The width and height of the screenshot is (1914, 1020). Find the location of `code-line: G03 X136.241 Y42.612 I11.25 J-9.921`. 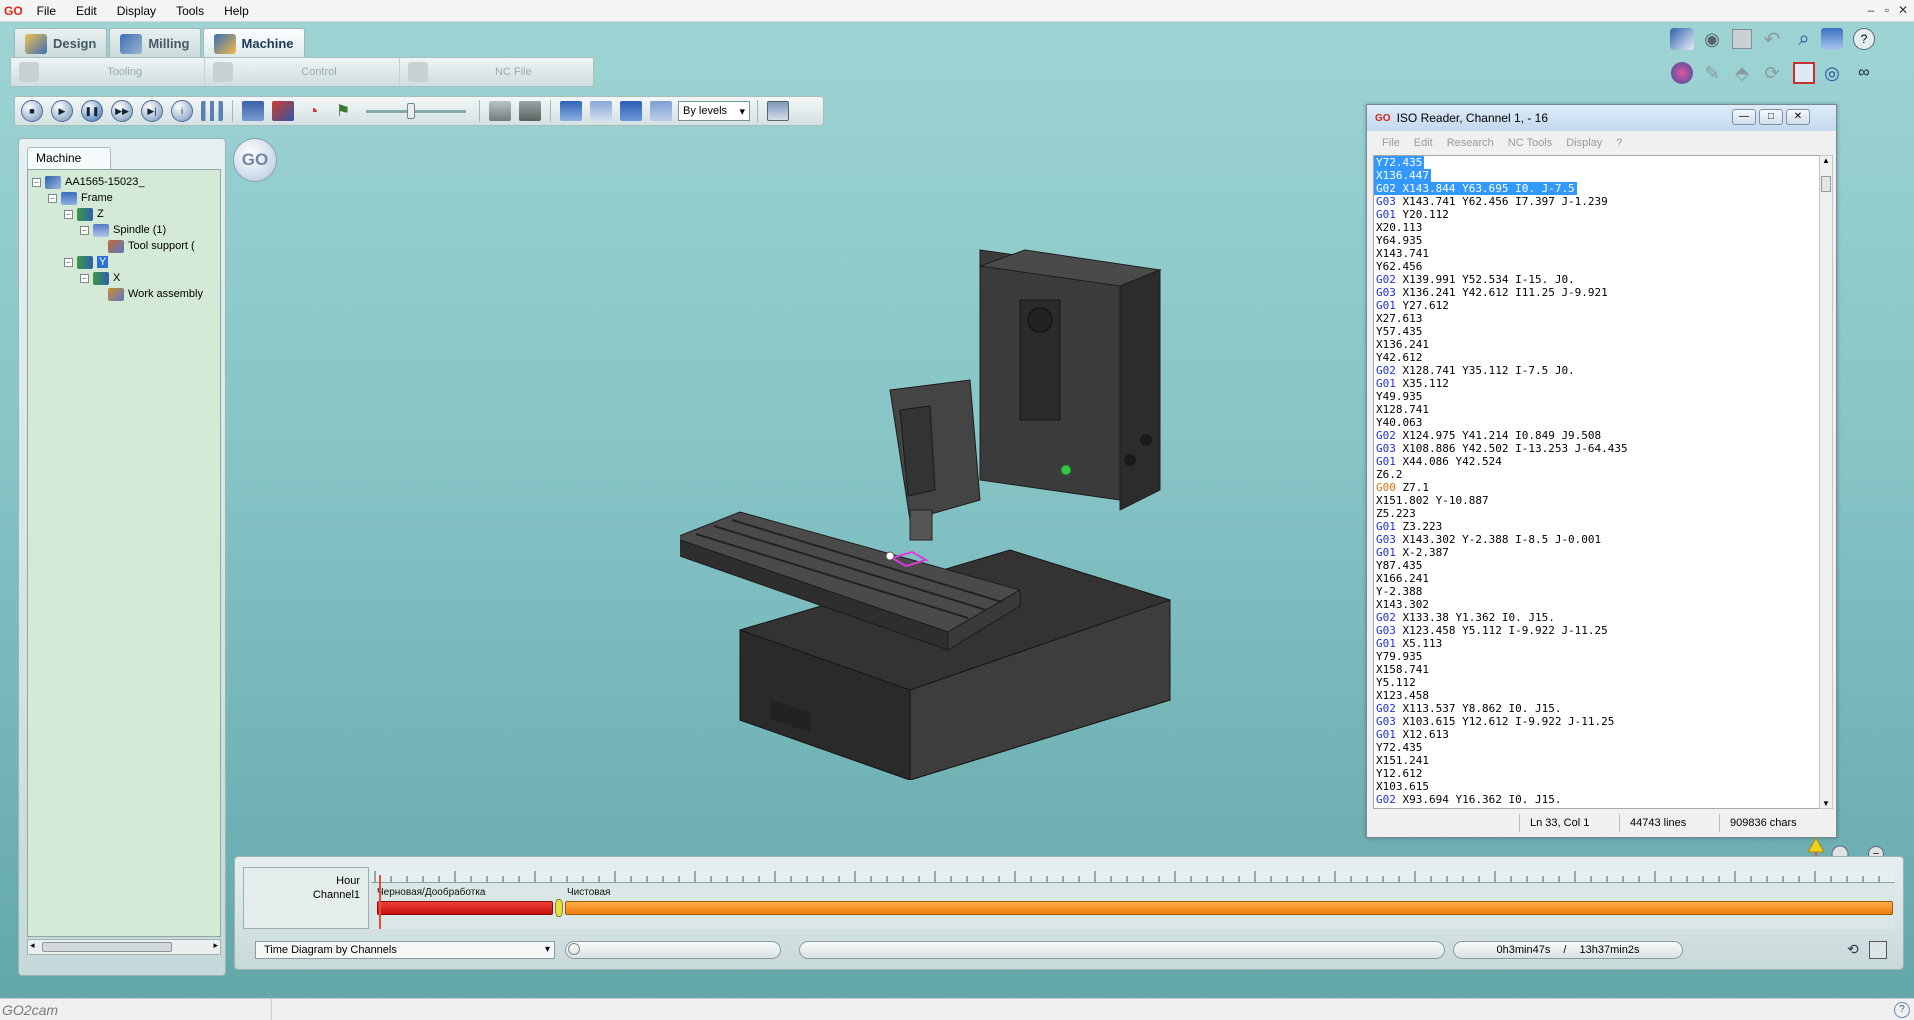

code-line: G03 X136.241 Y42.612 I11.25 J-9.921 is located at coordinates (1599, 292).